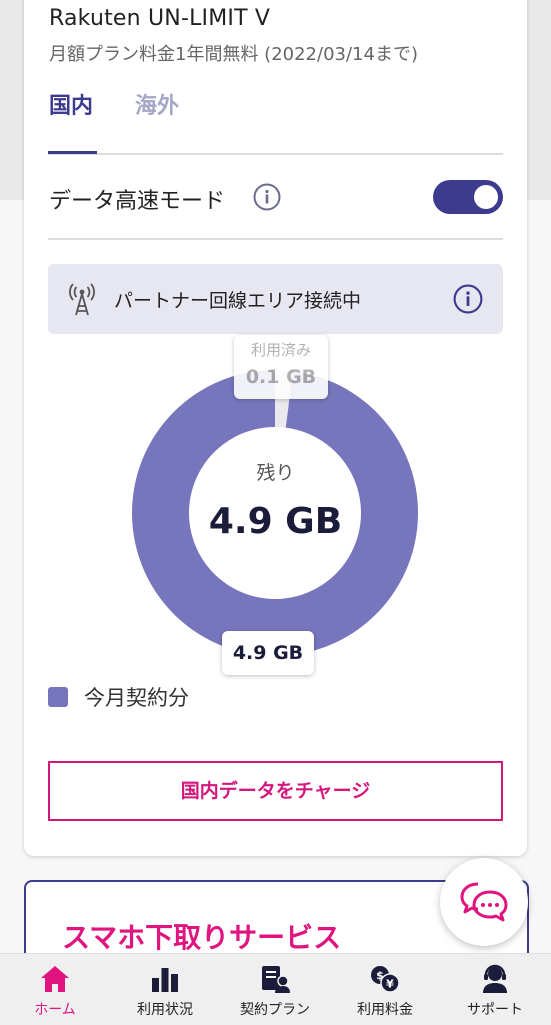  Describe the element at coordinates (275, 1010) in the screenshot. I see `nav-contract-plan-label: 契約プラン` at that location.